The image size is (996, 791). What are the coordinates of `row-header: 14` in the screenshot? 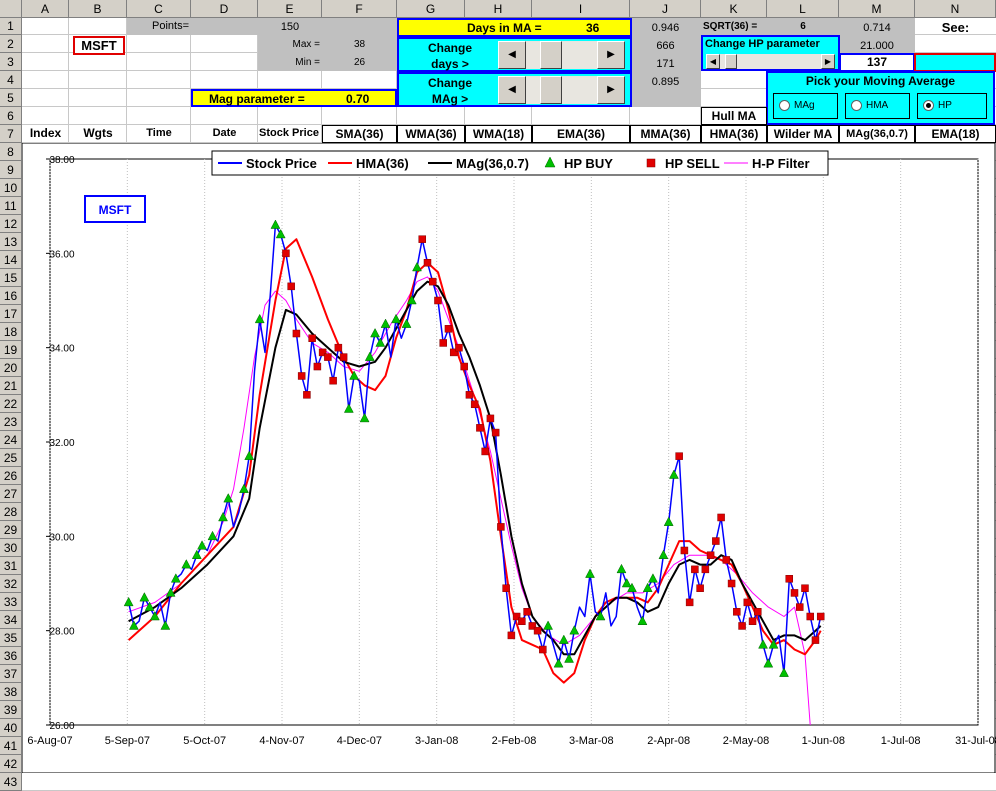 It's located at (11, 260).